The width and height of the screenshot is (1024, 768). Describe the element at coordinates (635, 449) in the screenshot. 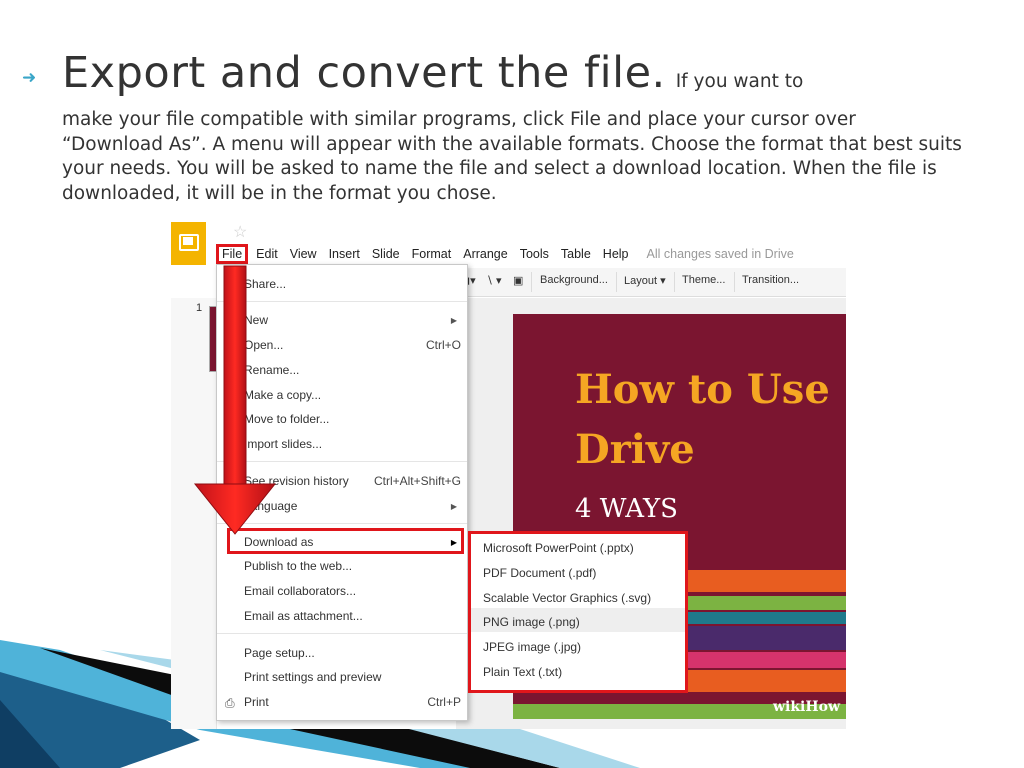

I see `preview-title-line2: Drive` at that location.